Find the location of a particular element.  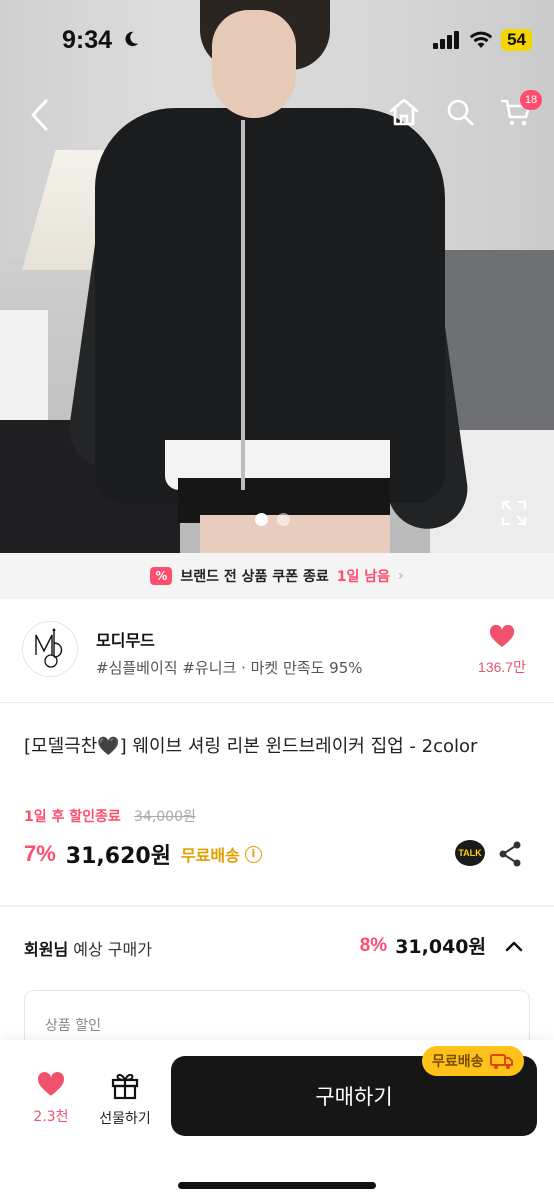

brand-logo is located at coordinates (50, 649).